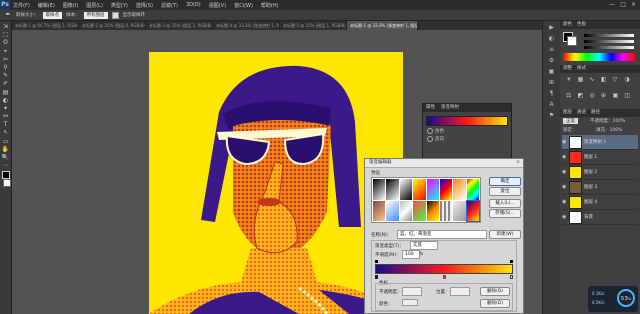 Image resolution: width=640 pixels, height=314 pixels. Describe the element at coordinates (595, 113) in the screenshot. I see `tab-paths: 路径` at that location.